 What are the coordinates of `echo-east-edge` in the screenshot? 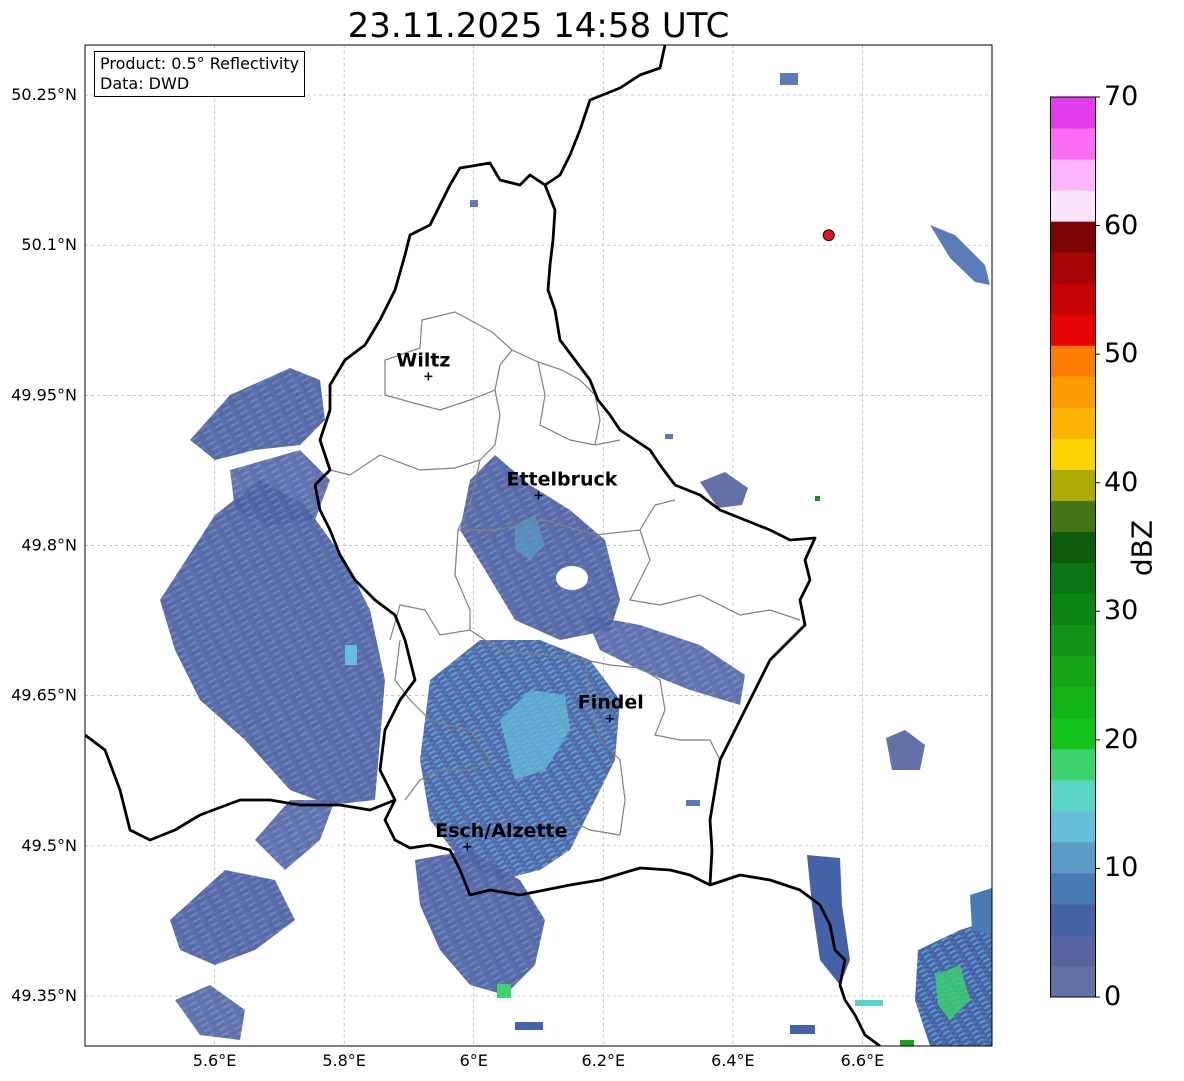 It's located at (981, 911).